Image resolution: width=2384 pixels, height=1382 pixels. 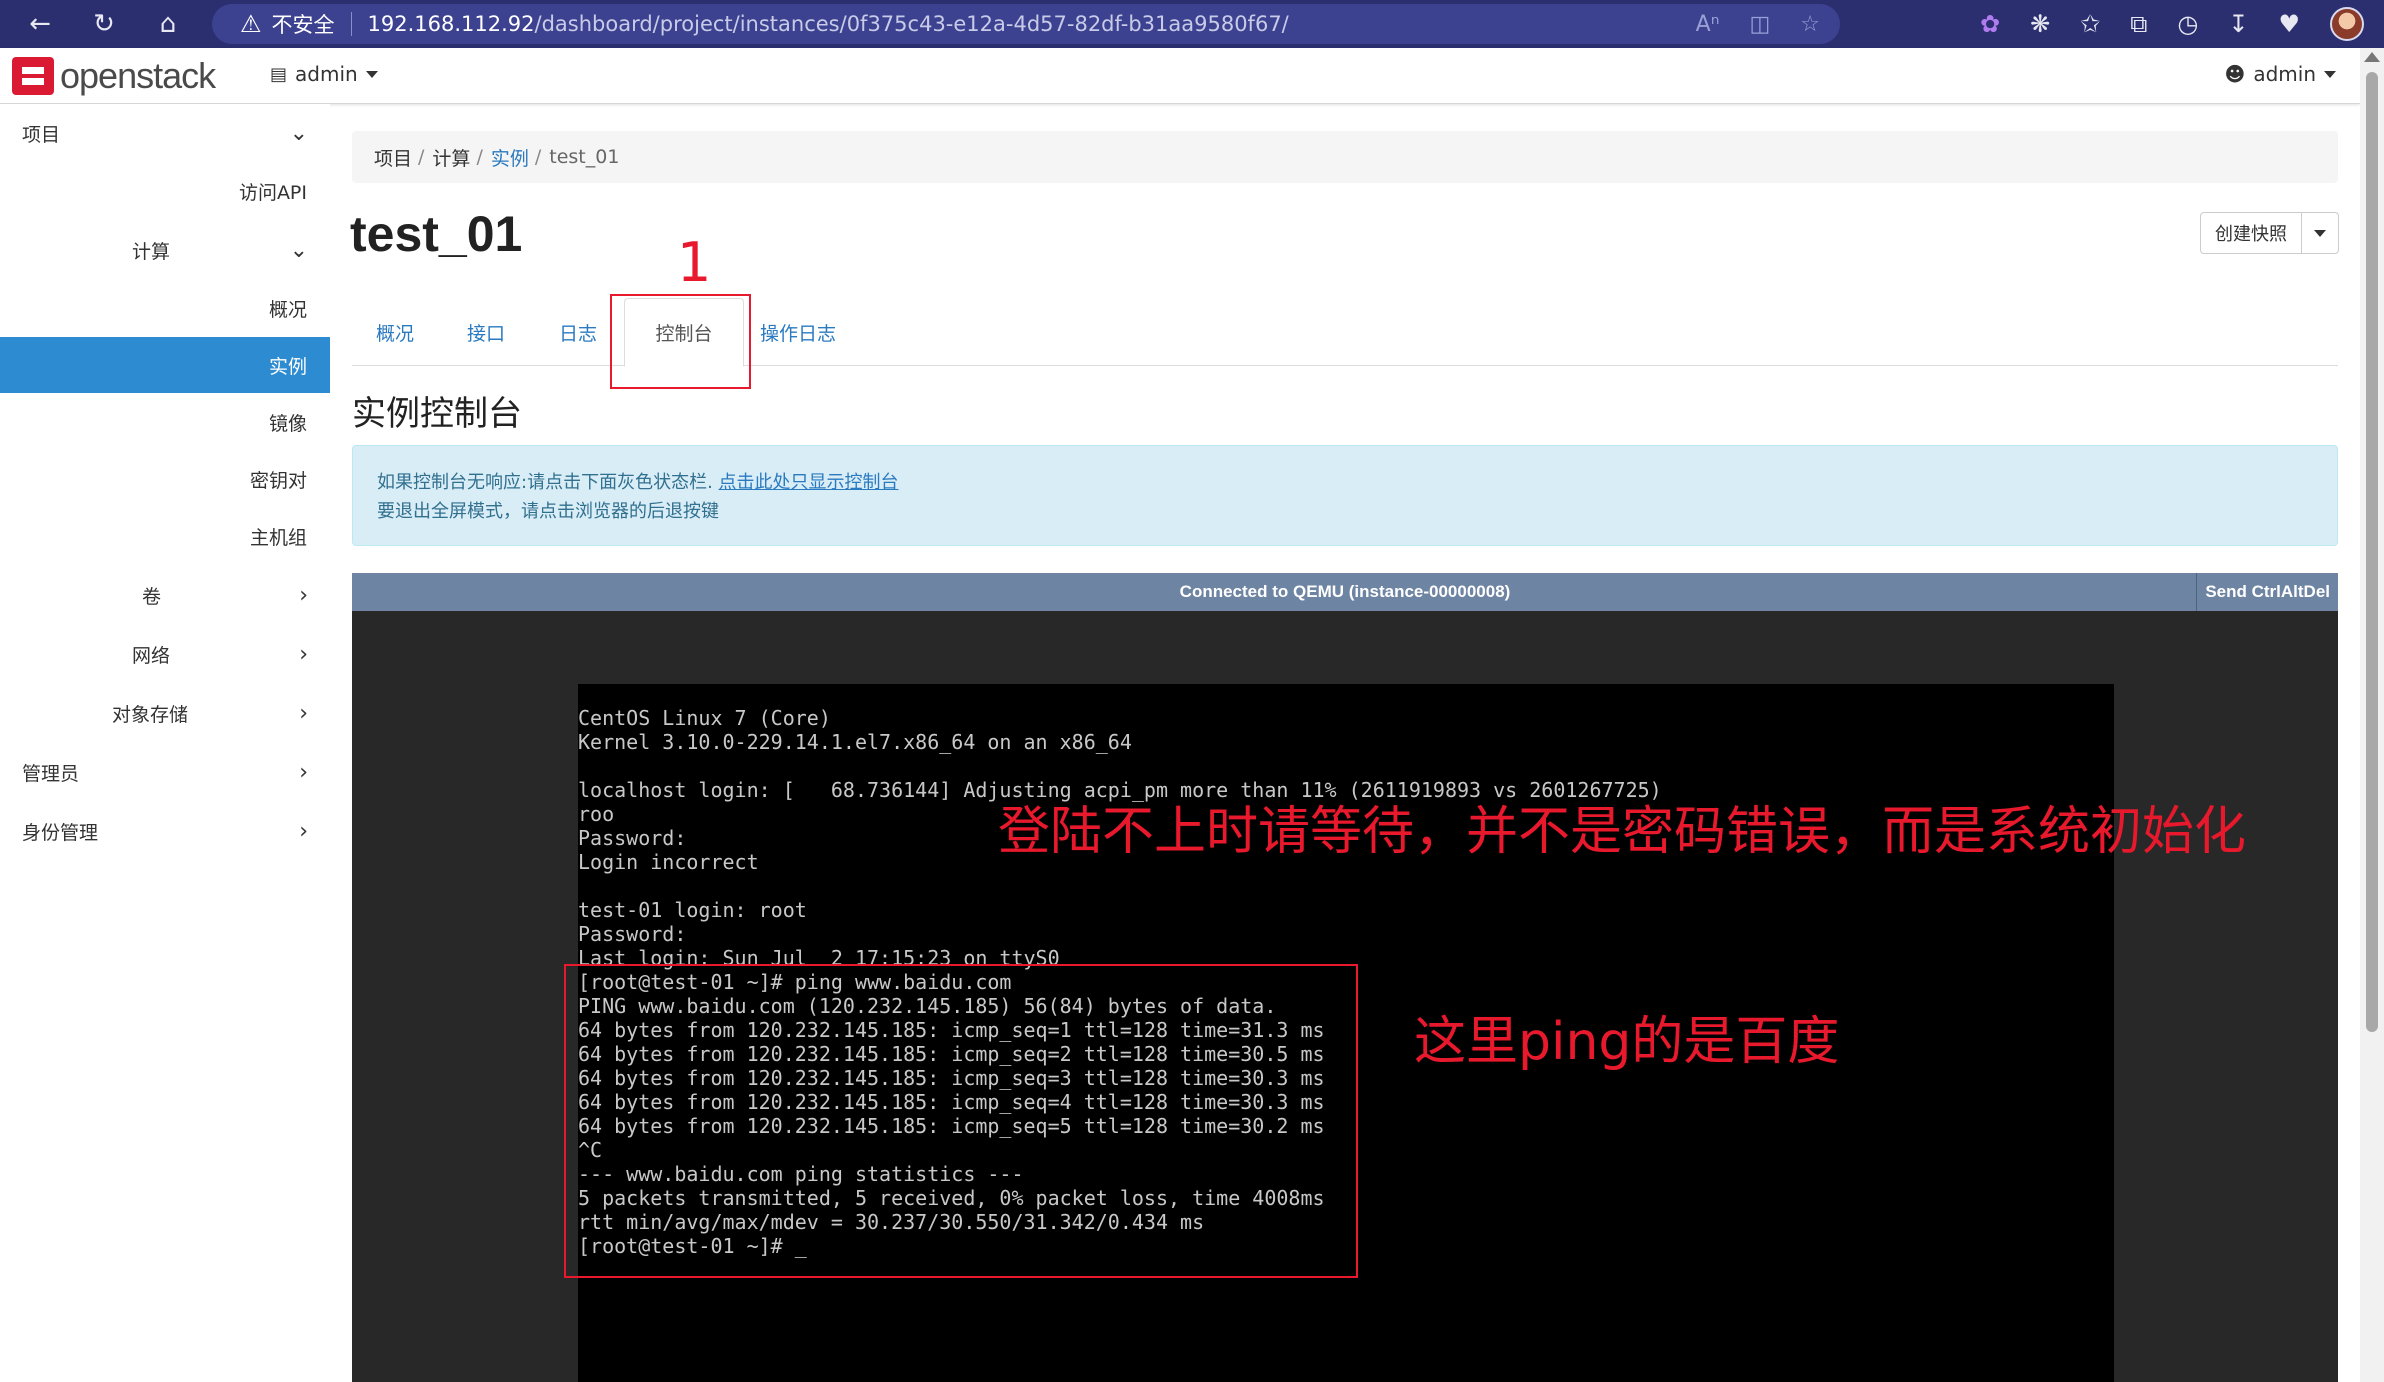 I want to click on annotation-login-note: 登陆不上时请等待，并不是密码错误，而是系统初始化, so click(x=1622, y=832).